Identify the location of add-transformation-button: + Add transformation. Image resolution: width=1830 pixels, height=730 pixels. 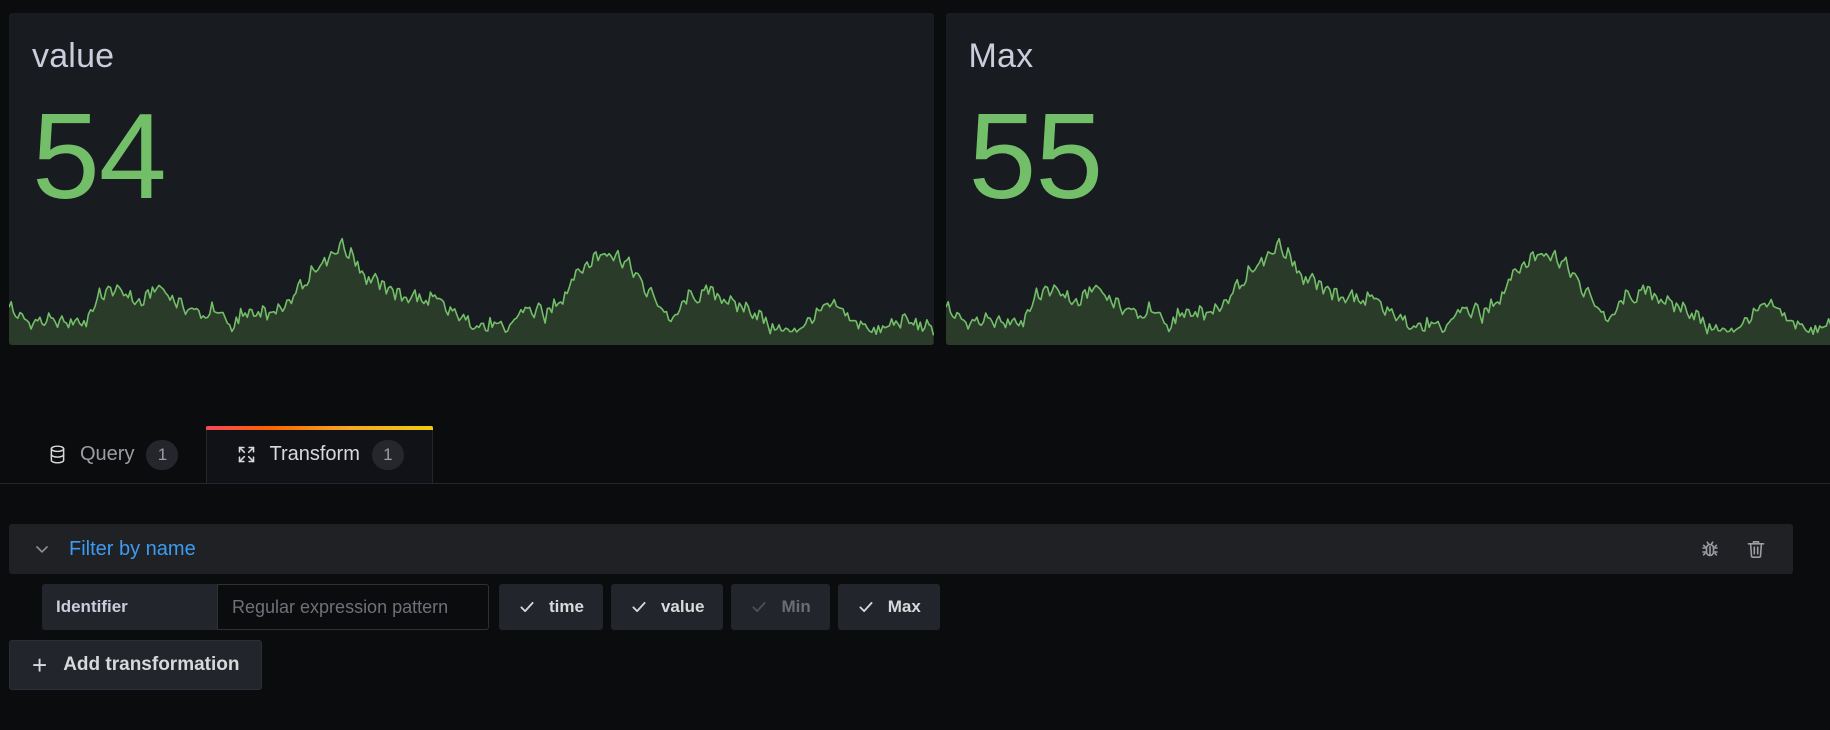
(136, 665).